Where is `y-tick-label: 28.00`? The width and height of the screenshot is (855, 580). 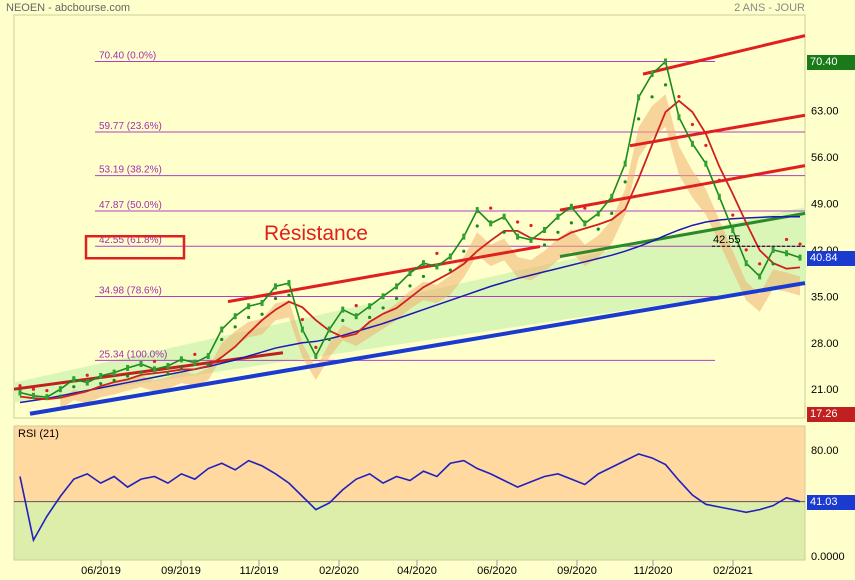 y-tick-label: 28.00 is located at coordinates (825, 344).